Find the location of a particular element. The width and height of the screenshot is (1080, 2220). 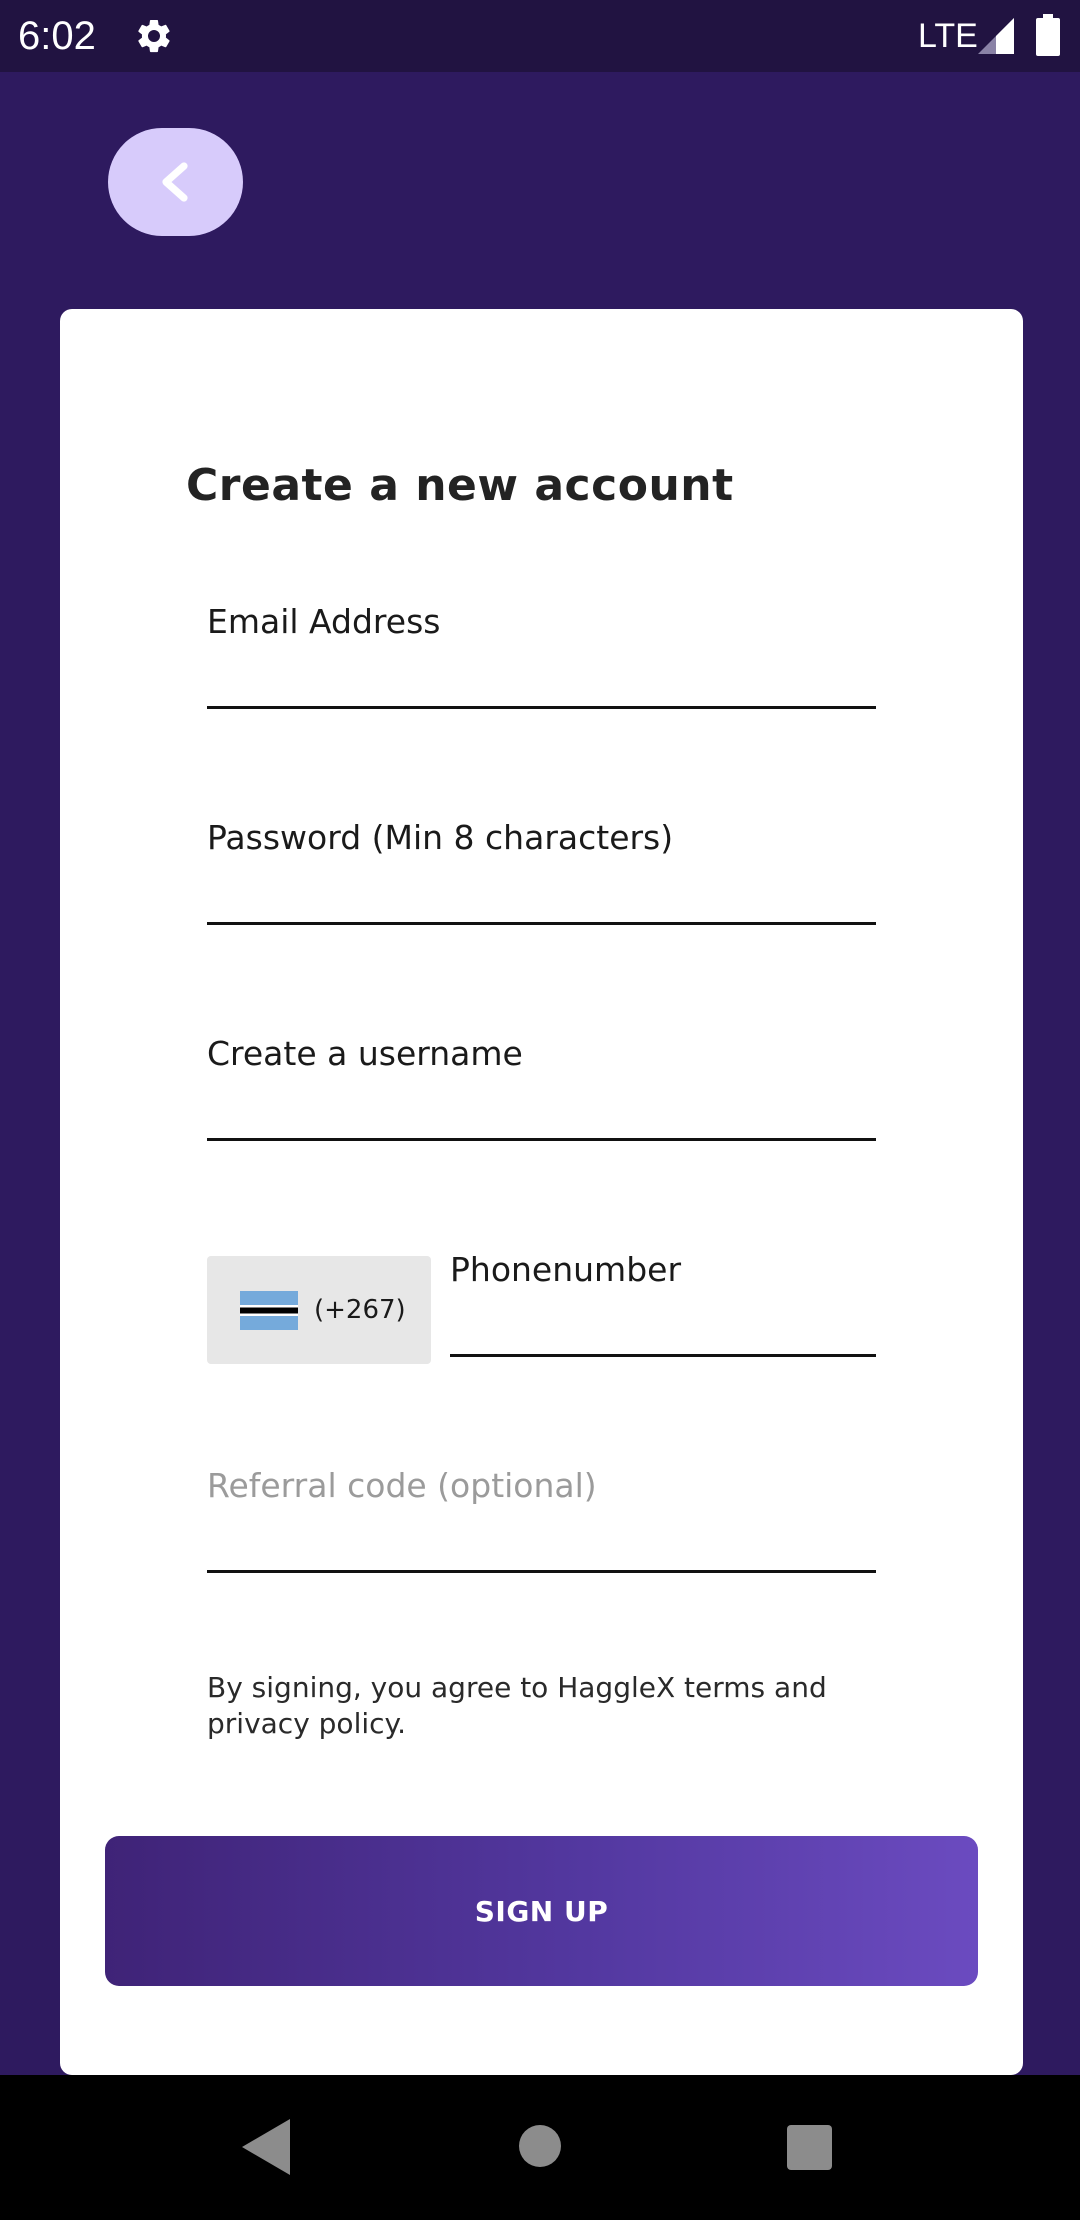

username-label: Create a username is located at coordinates (365, 1053).